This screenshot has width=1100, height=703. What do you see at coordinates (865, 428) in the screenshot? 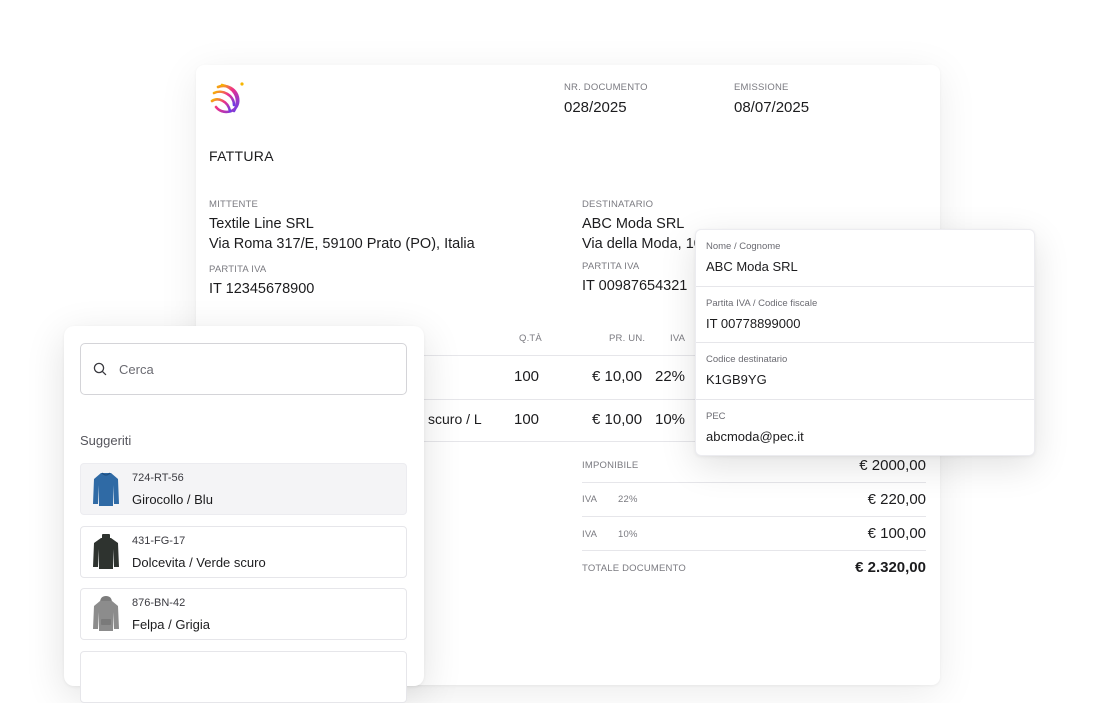
I see `customer-pec-field: PEC abcmoda@pec.it` at bounding box center [865, 428].